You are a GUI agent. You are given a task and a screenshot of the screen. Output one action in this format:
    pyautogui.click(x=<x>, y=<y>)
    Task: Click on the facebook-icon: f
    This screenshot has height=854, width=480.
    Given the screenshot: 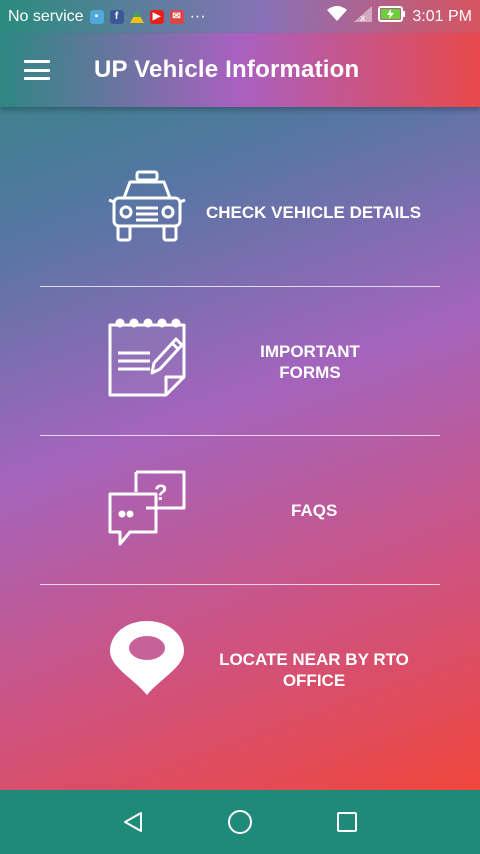 What is the action you would take?
    pyautogui.click(x=116, y=16)
    